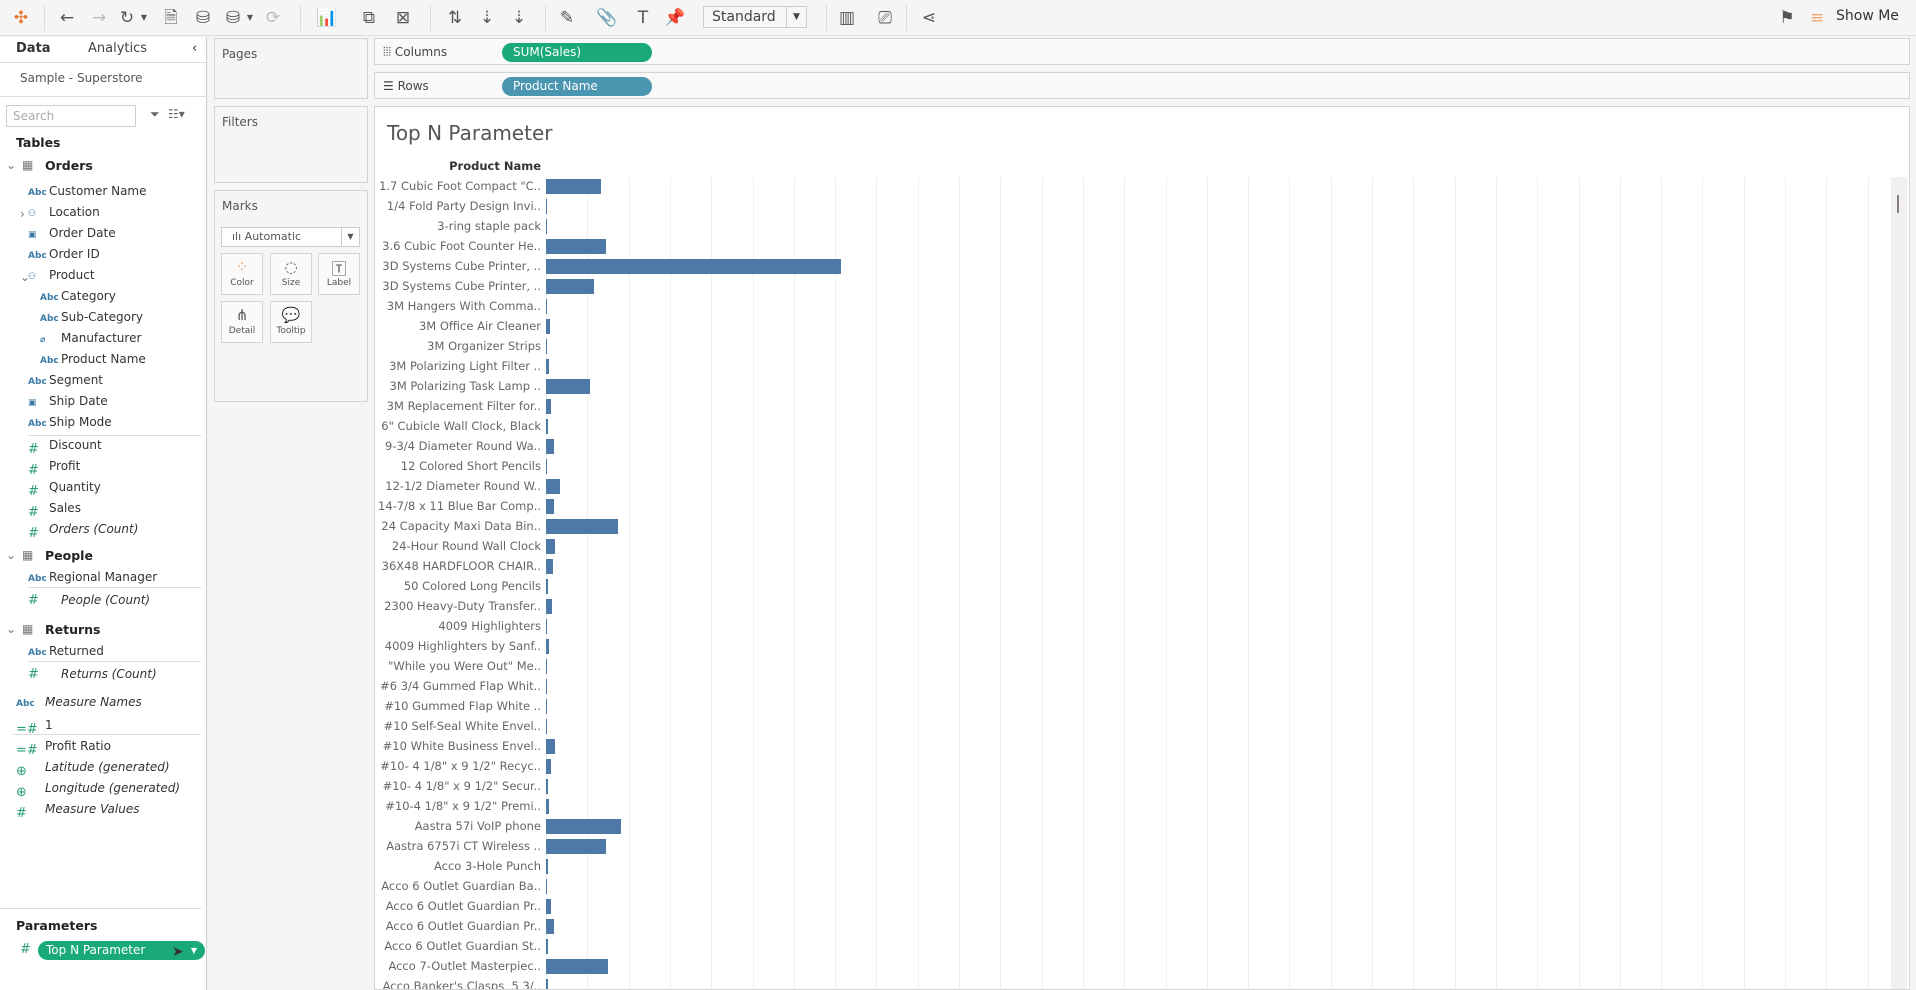 The image size is (1916, 990). Describe the element at coordinates (75, 445) in the screenshot. I see `field-item: Discount` at that location.